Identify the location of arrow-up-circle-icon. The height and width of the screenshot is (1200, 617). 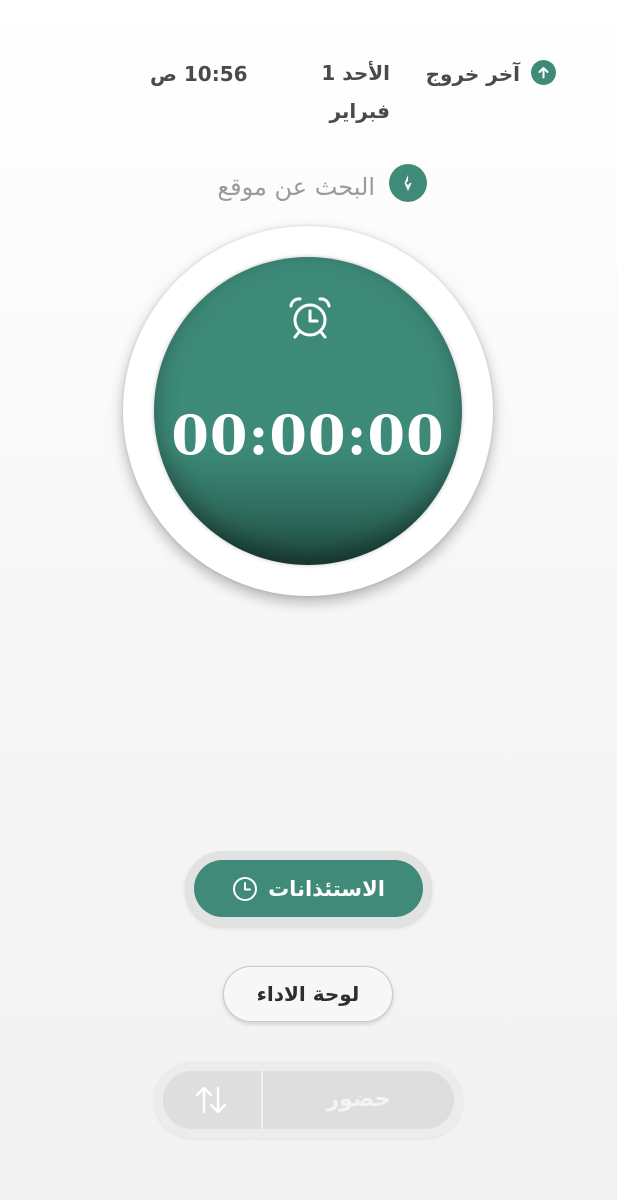
(543, 72).